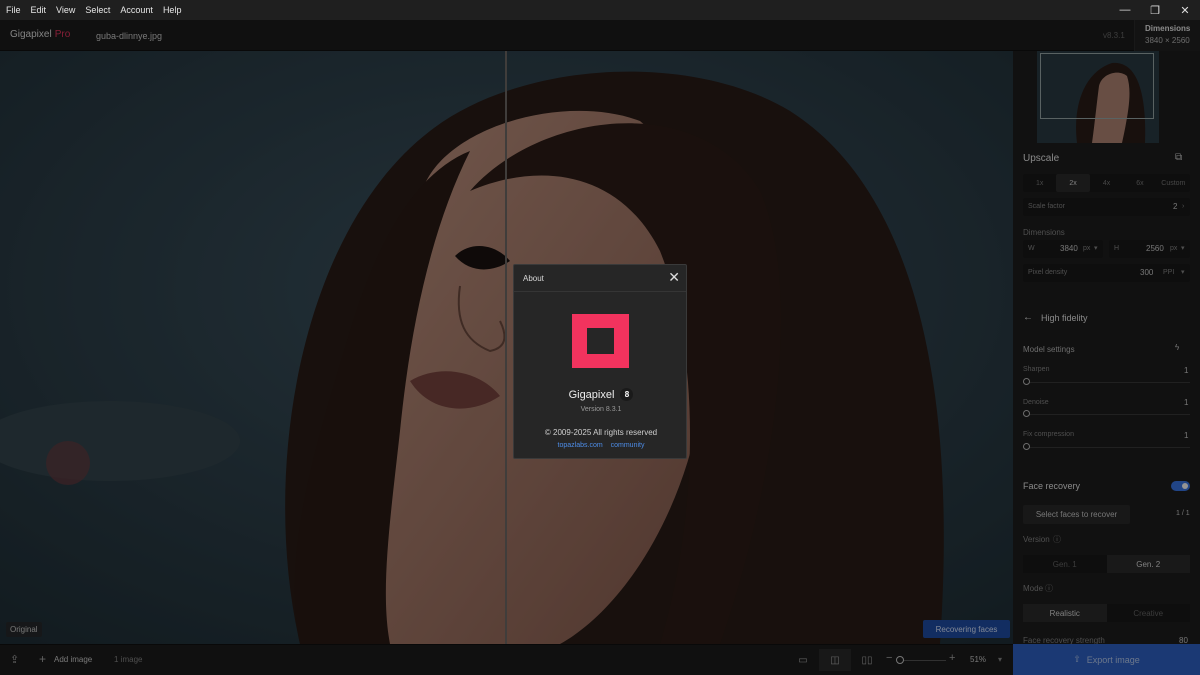 This screenshot has height=675, width=1200. I want to click on add-image-button: Add image, so click(73, 659).